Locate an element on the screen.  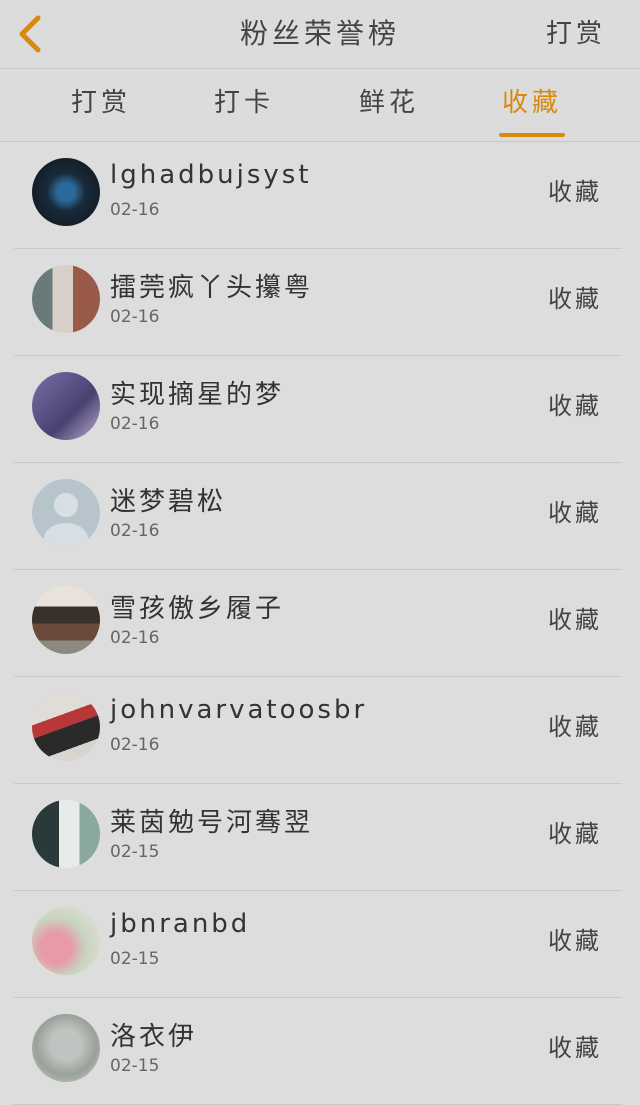
default-avatar-icon is located at coordinates (66, 520).